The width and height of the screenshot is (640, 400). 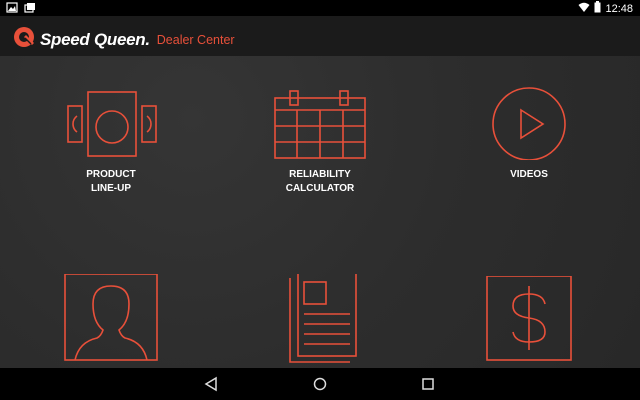 What do you see at coordinates (195, 39) in the screenshot?
I see `app-subtitle: Dealer Center` at bounding box center [195, 39].